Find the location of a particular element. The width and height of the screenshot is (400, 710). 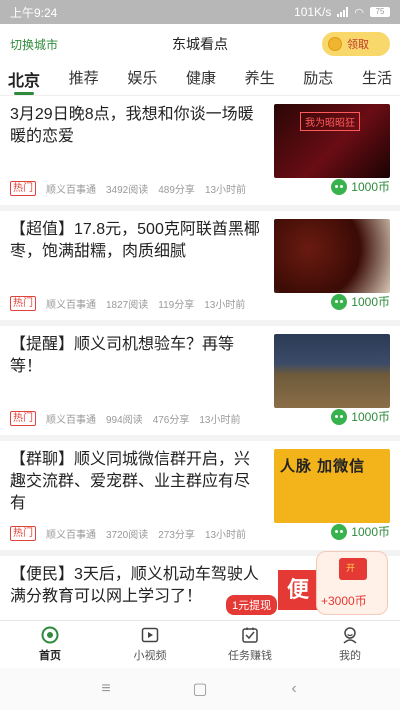

nav-profile: 我的 is located at coordinates (350, 644).